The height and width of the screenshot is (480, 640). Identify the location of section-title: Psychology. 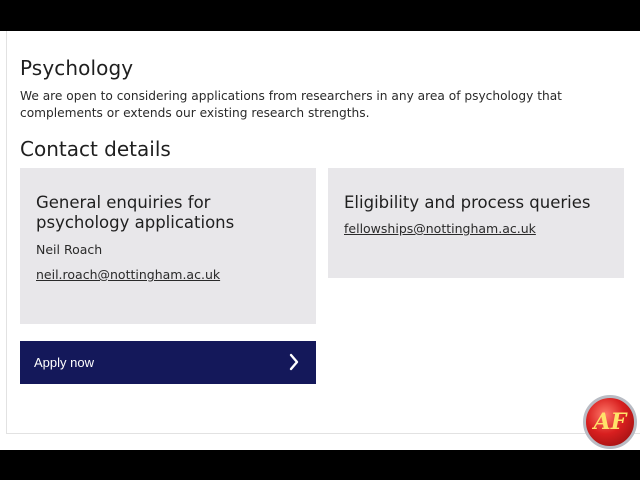
(77, 68).